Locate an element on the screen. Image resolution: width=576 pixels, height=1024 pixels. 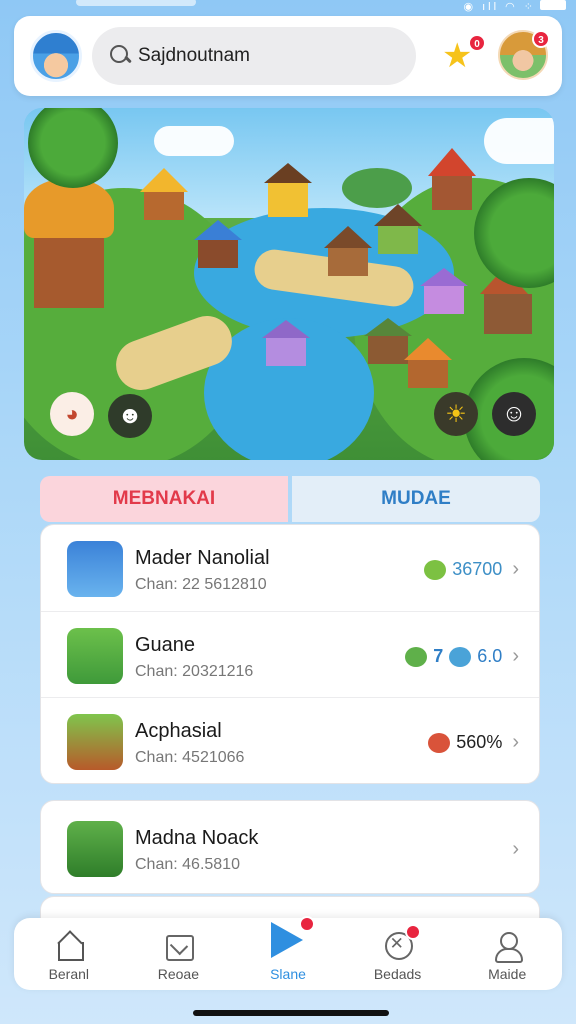
friend-avatar: 3 is located at coordinates (524, 55).